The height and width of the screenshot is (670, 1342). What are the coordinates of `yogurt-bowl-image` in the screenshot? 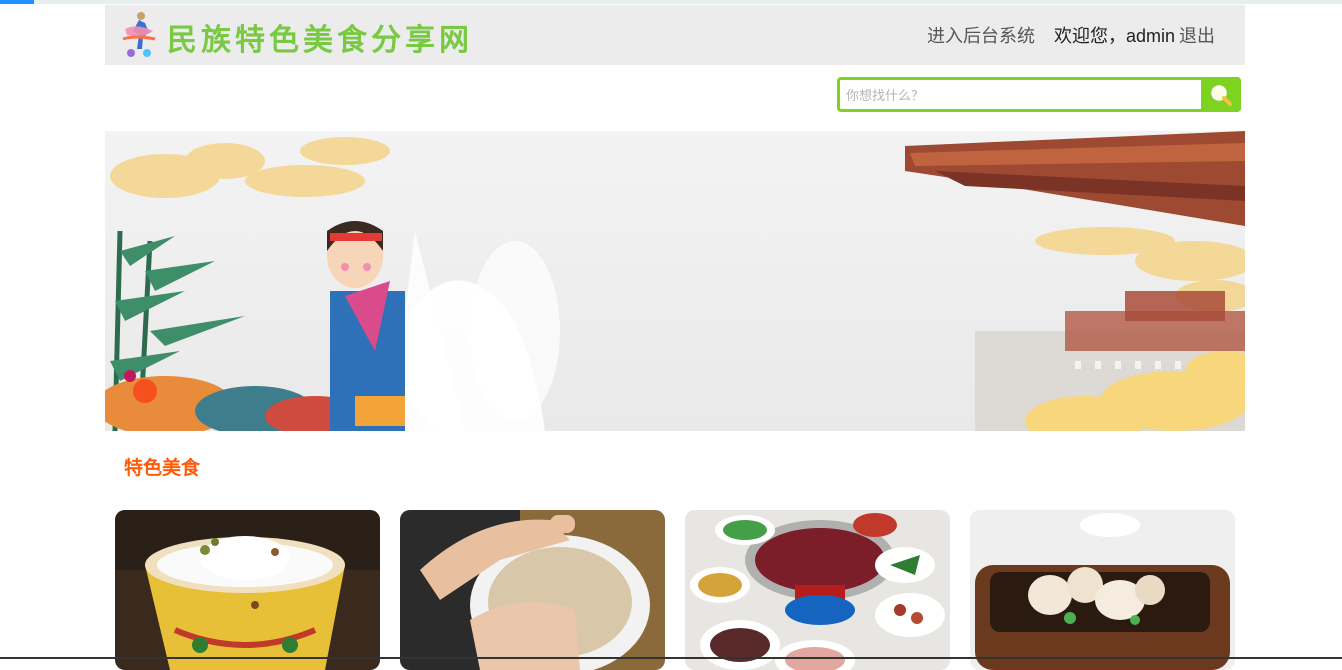 It's located at (247, 590).